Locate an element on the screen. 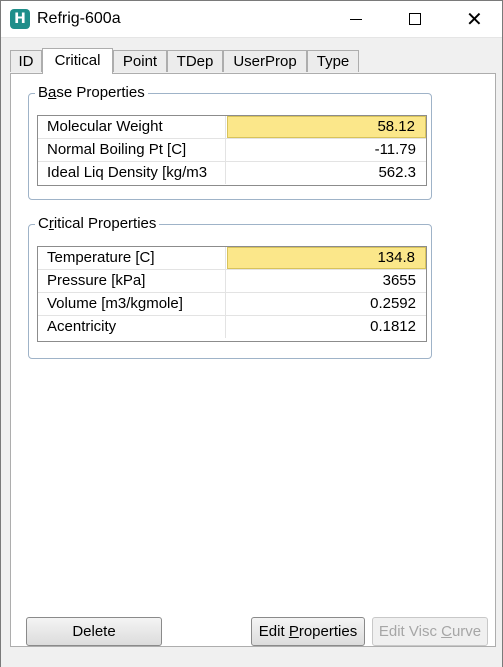  critical-properties-title: Critical Properties is located at coordinates (97, 224).